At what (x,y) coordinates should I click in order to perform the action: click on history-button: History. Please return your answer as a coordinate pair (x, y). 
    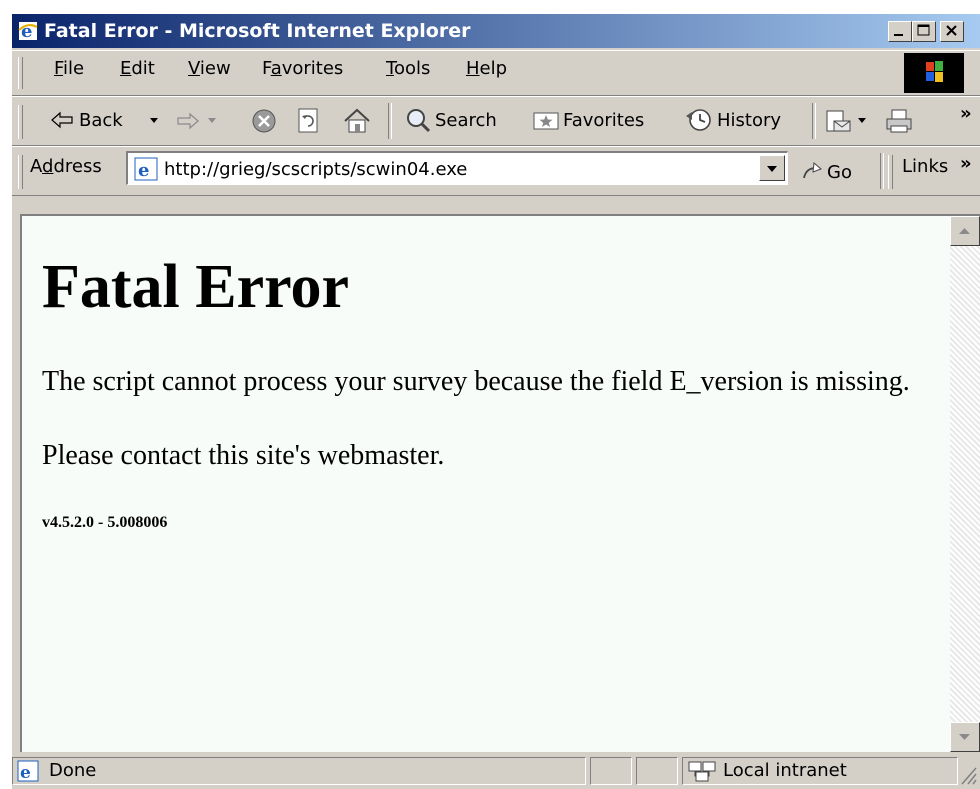
    Looking at the image, I should click on (732, 120).